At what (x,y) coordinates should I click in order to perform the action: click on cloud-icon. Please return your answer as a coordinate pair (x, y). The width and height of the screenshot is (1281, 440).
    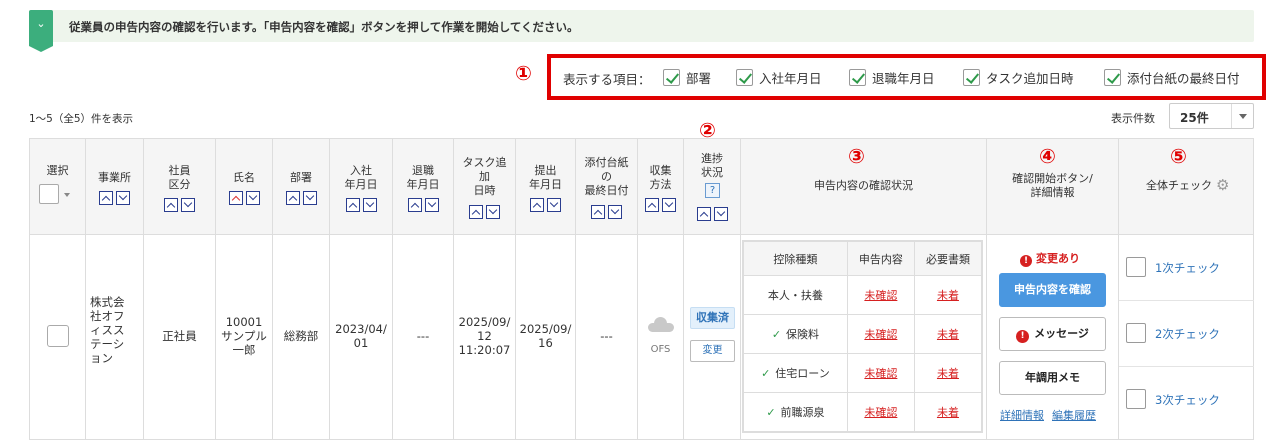
    Looking at the image, I should click on (661, 324).